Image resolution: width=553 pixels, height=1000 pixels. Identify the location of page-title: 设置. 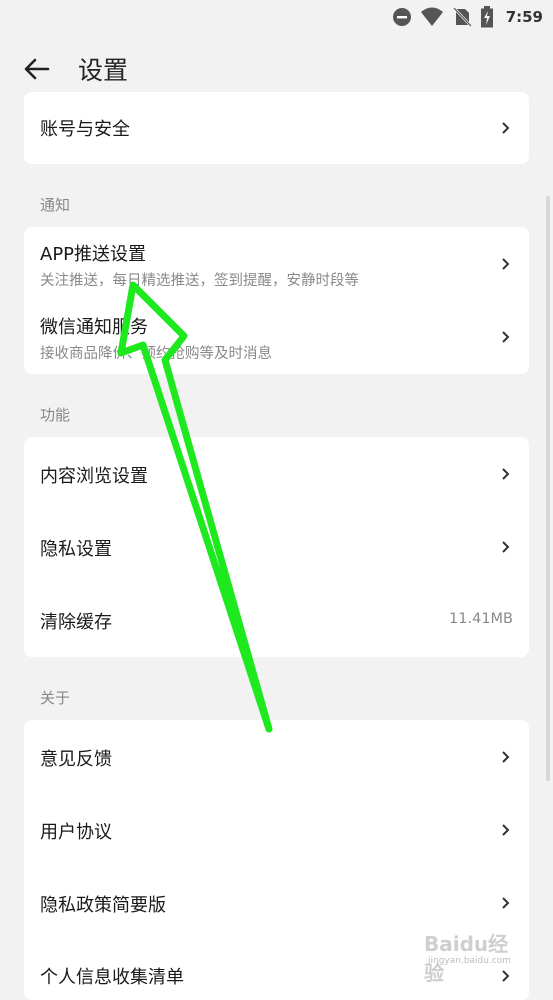
(103, 70).